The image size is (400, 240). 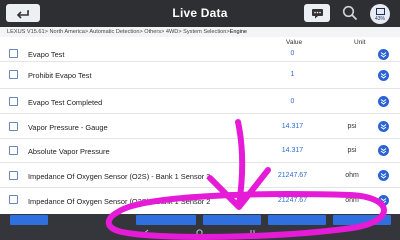 What do you see at coordinates (200, 55) in the screenshot?
I see `list-item: Evapo Test 0` at bounding box center [200, 55].